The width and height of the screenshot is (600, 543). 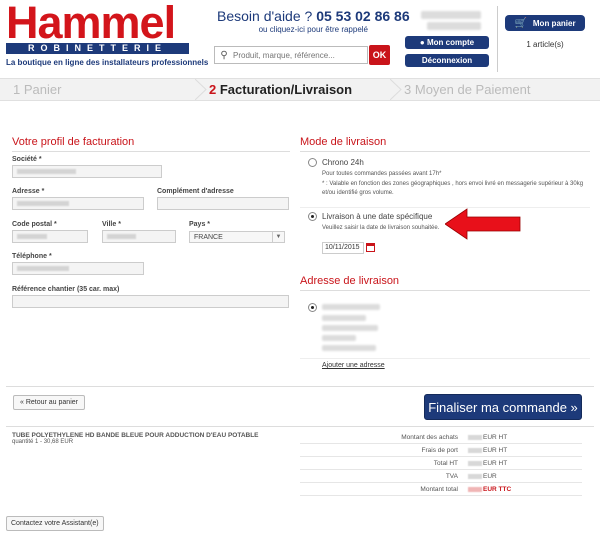 What do you see at coordinates (213, 89) in the screenshot?
I see `step-number: 2` at bounding box center [213, 89].